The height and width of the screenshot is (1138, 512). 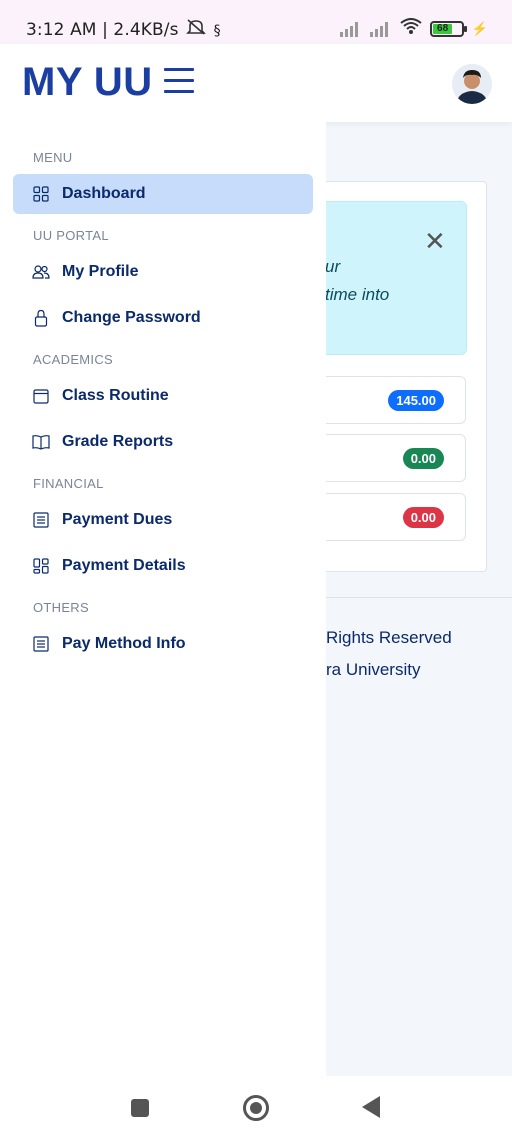 What do you see at coordinates (217, 31) in the screenshot?
I see `data-saver-icon: §` at bounding box center [217, 31].